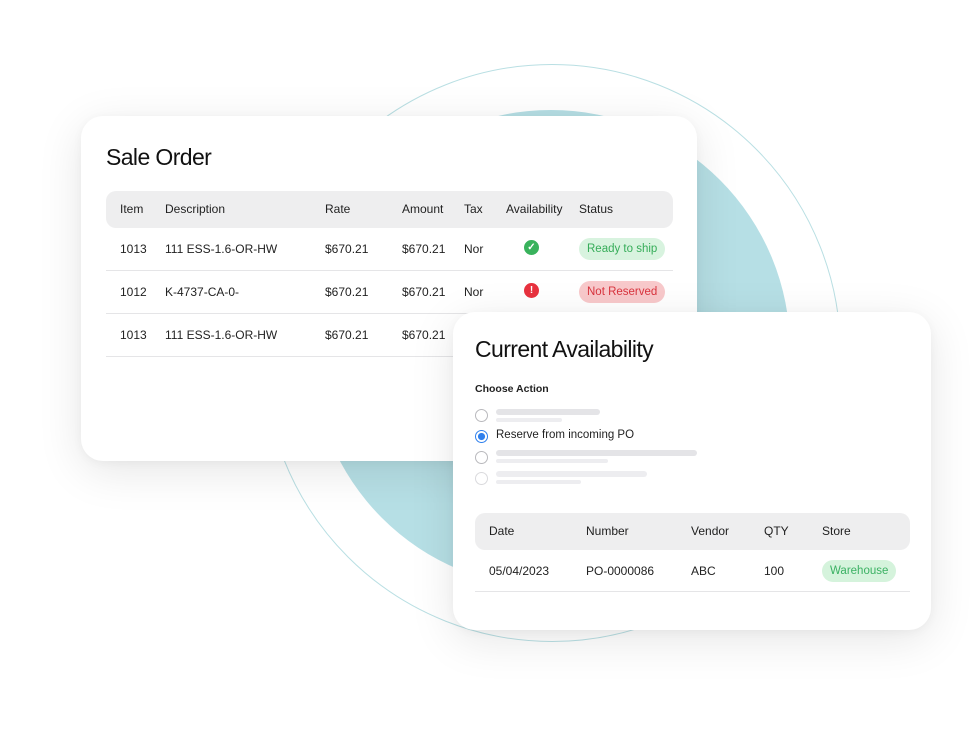 The width and height of the screenshot is (978, 736). I want to click on alert-icon: !, so click(531, 290).